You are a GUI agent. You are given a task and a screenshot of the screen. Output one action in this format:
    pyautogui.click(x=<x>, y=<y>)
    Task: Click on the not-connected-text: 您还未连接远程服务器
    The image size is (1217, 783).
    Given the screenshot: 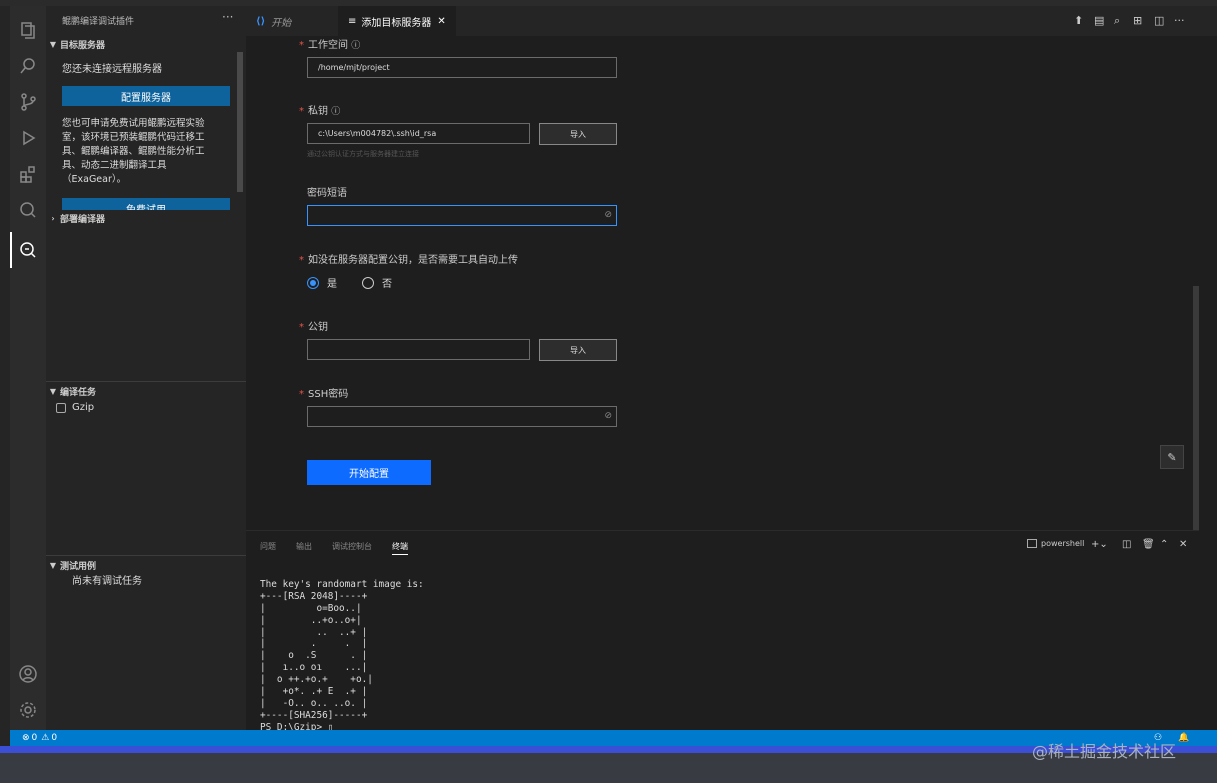 What is the action you would take?
    pyautogui.click(x=112, y=69)
    